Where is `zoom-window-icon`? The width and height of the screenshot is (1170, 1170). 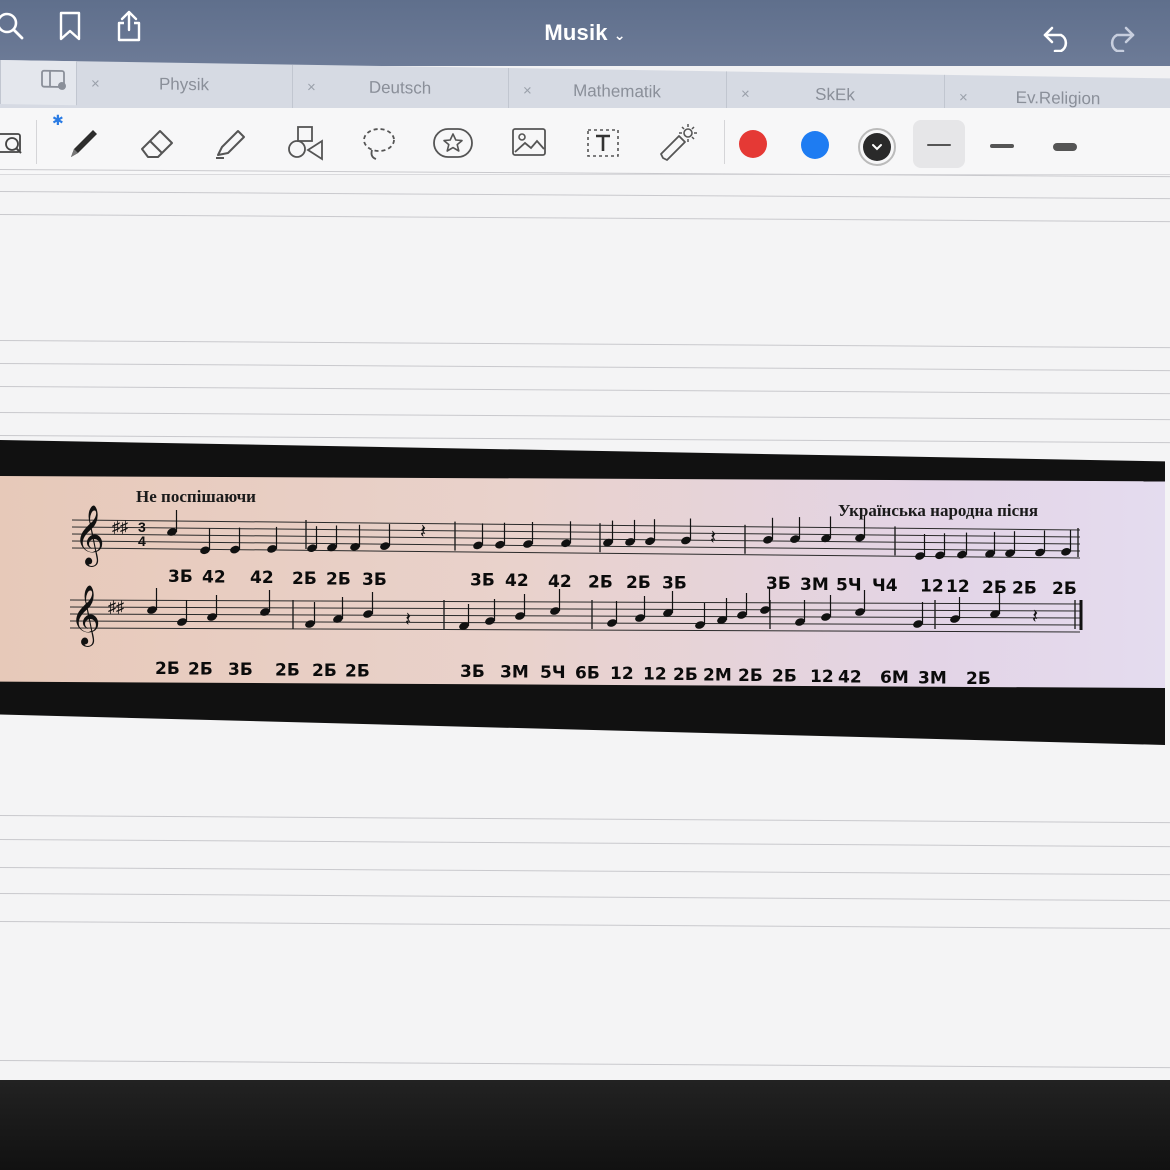 zoom-window-icon is located at coordinates (19, 143).